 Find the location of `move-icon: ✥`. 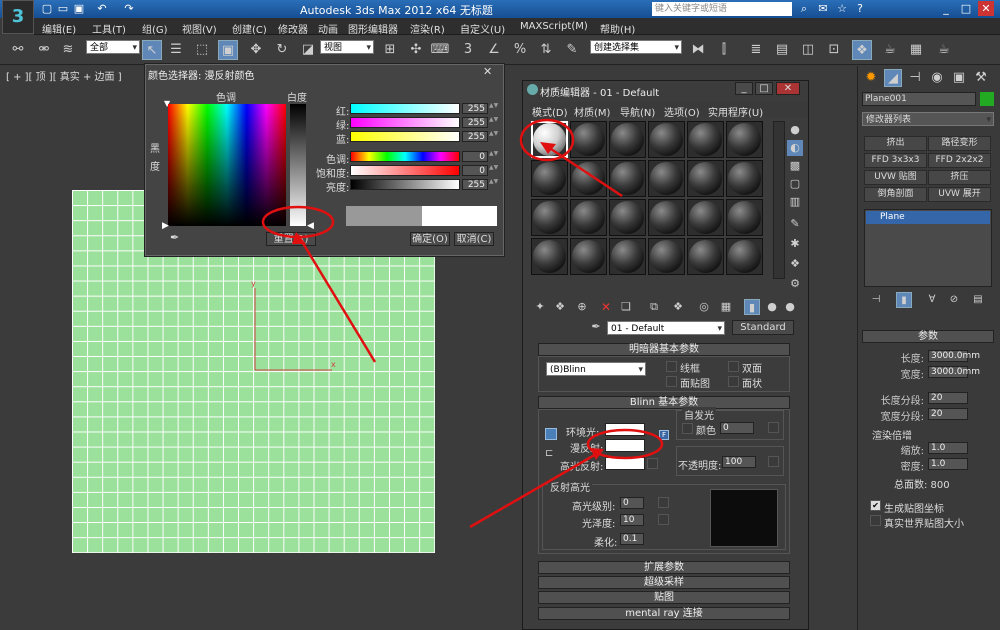

move-icon: ✥ is located at coordinates (256, 50).